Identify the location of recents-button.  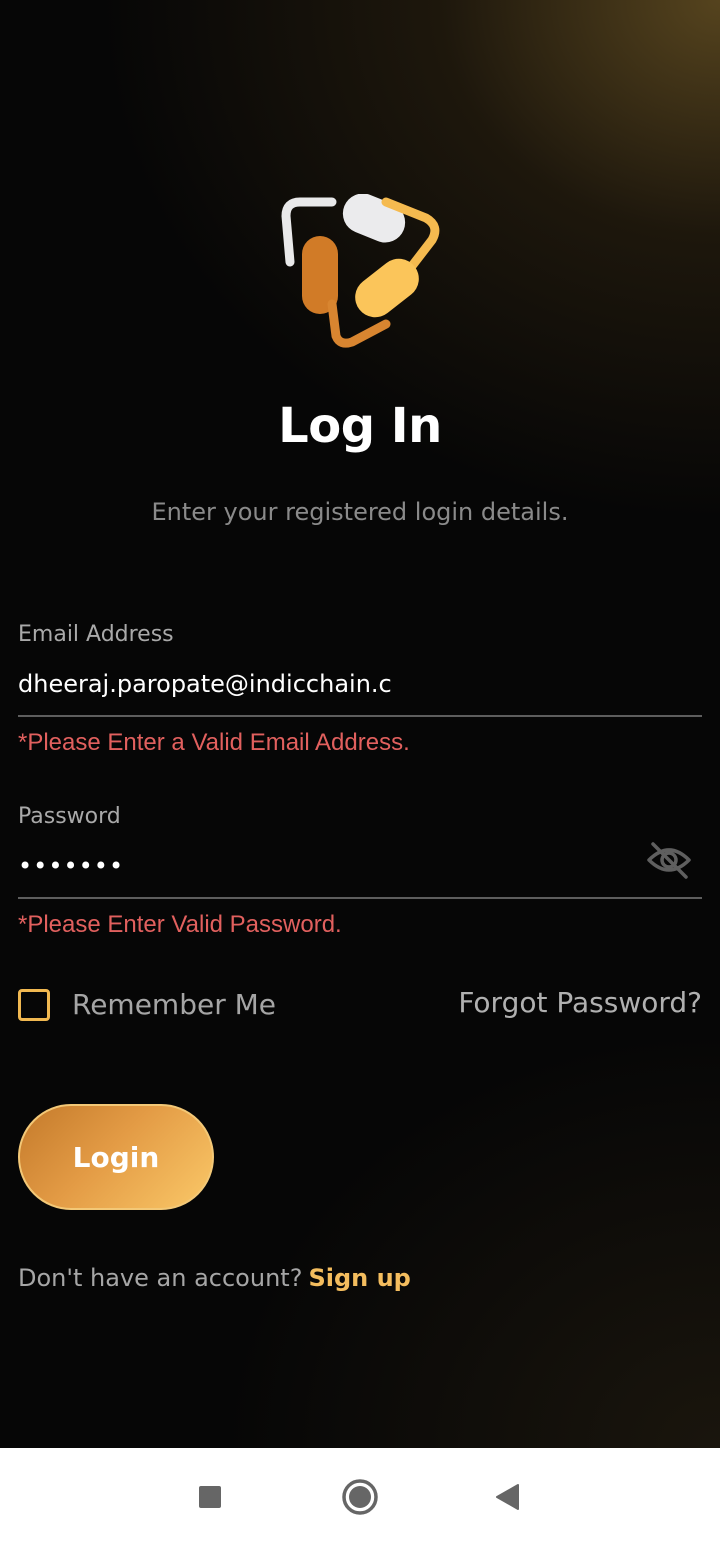
(210, 1496).